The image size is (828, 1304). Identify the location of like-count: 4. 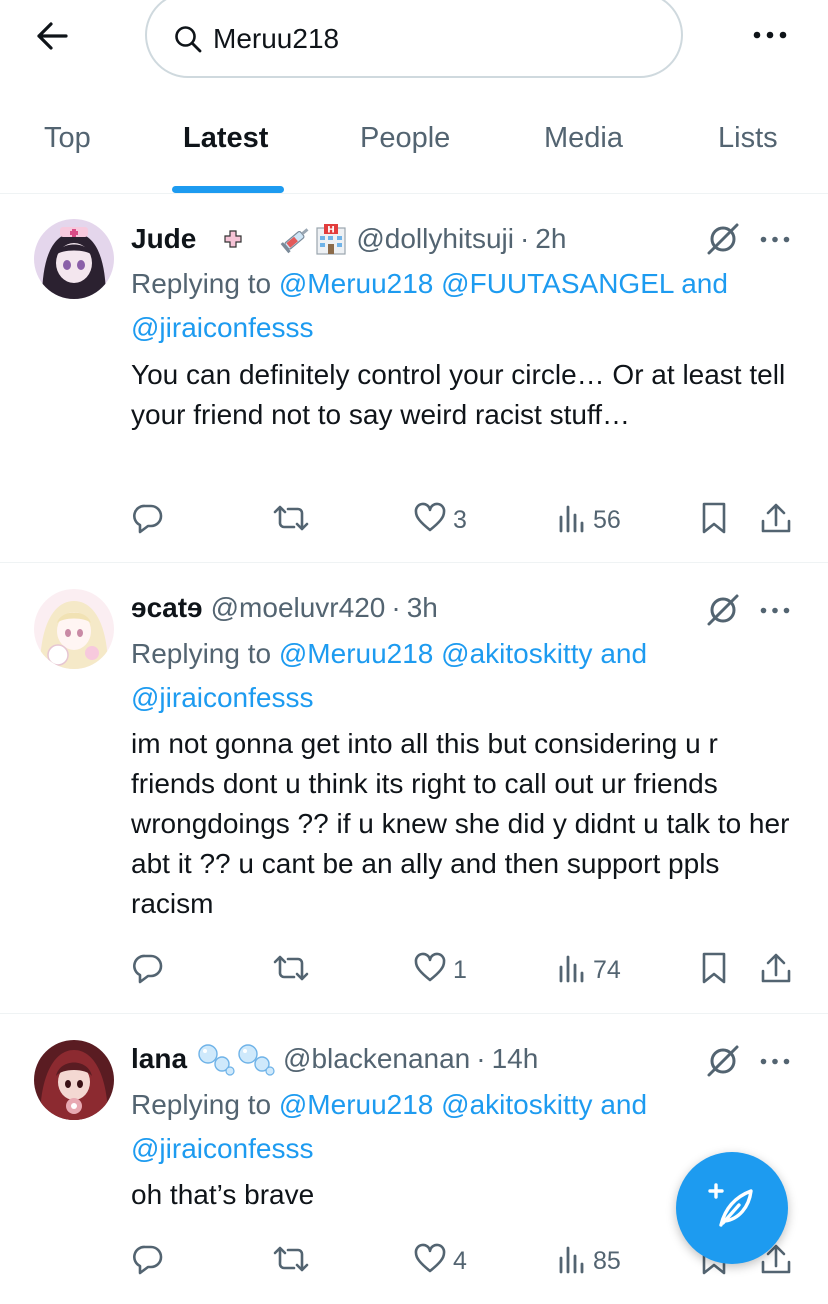
(460, 1260).